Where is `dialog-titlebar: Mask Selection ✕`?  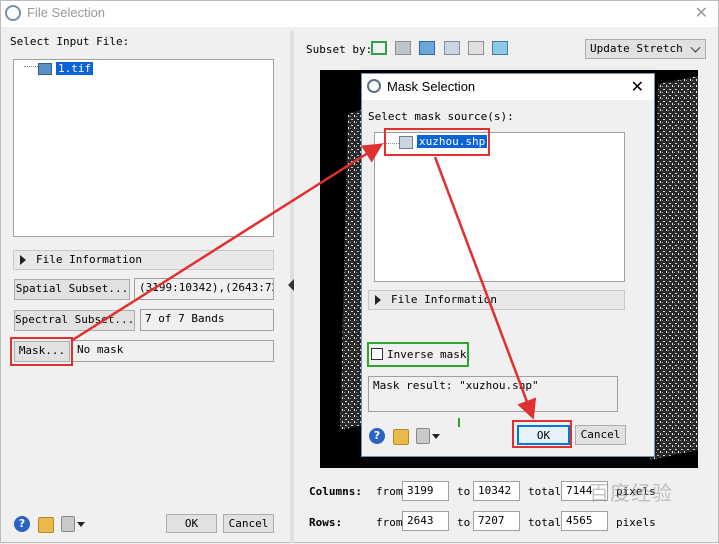 dialog-titlebar: Mask Selection ✕ is located at coordinates (508, 87).